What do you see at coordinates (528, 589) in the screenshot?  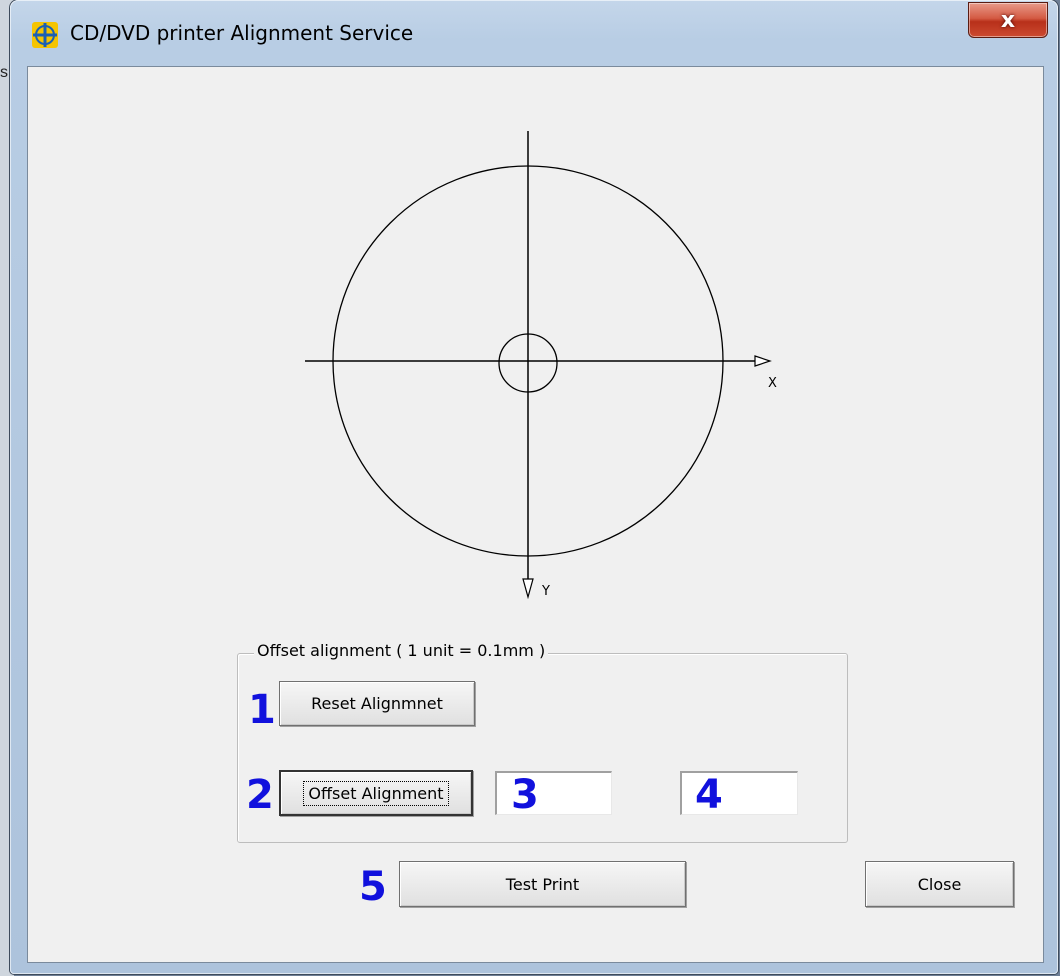 I see `y-axis-arrow` at bounding box center [528, 589].